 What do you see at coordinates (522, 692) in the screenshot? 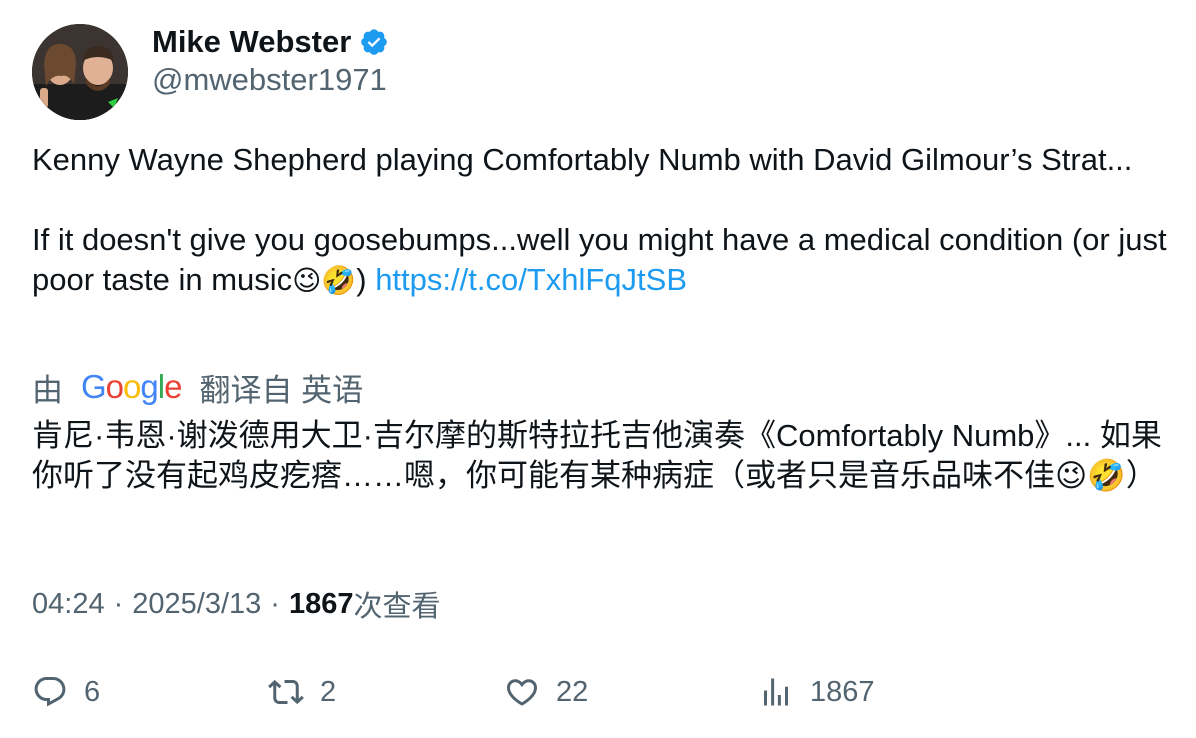
I see `heart-icon` at bounding box center [522, 692].